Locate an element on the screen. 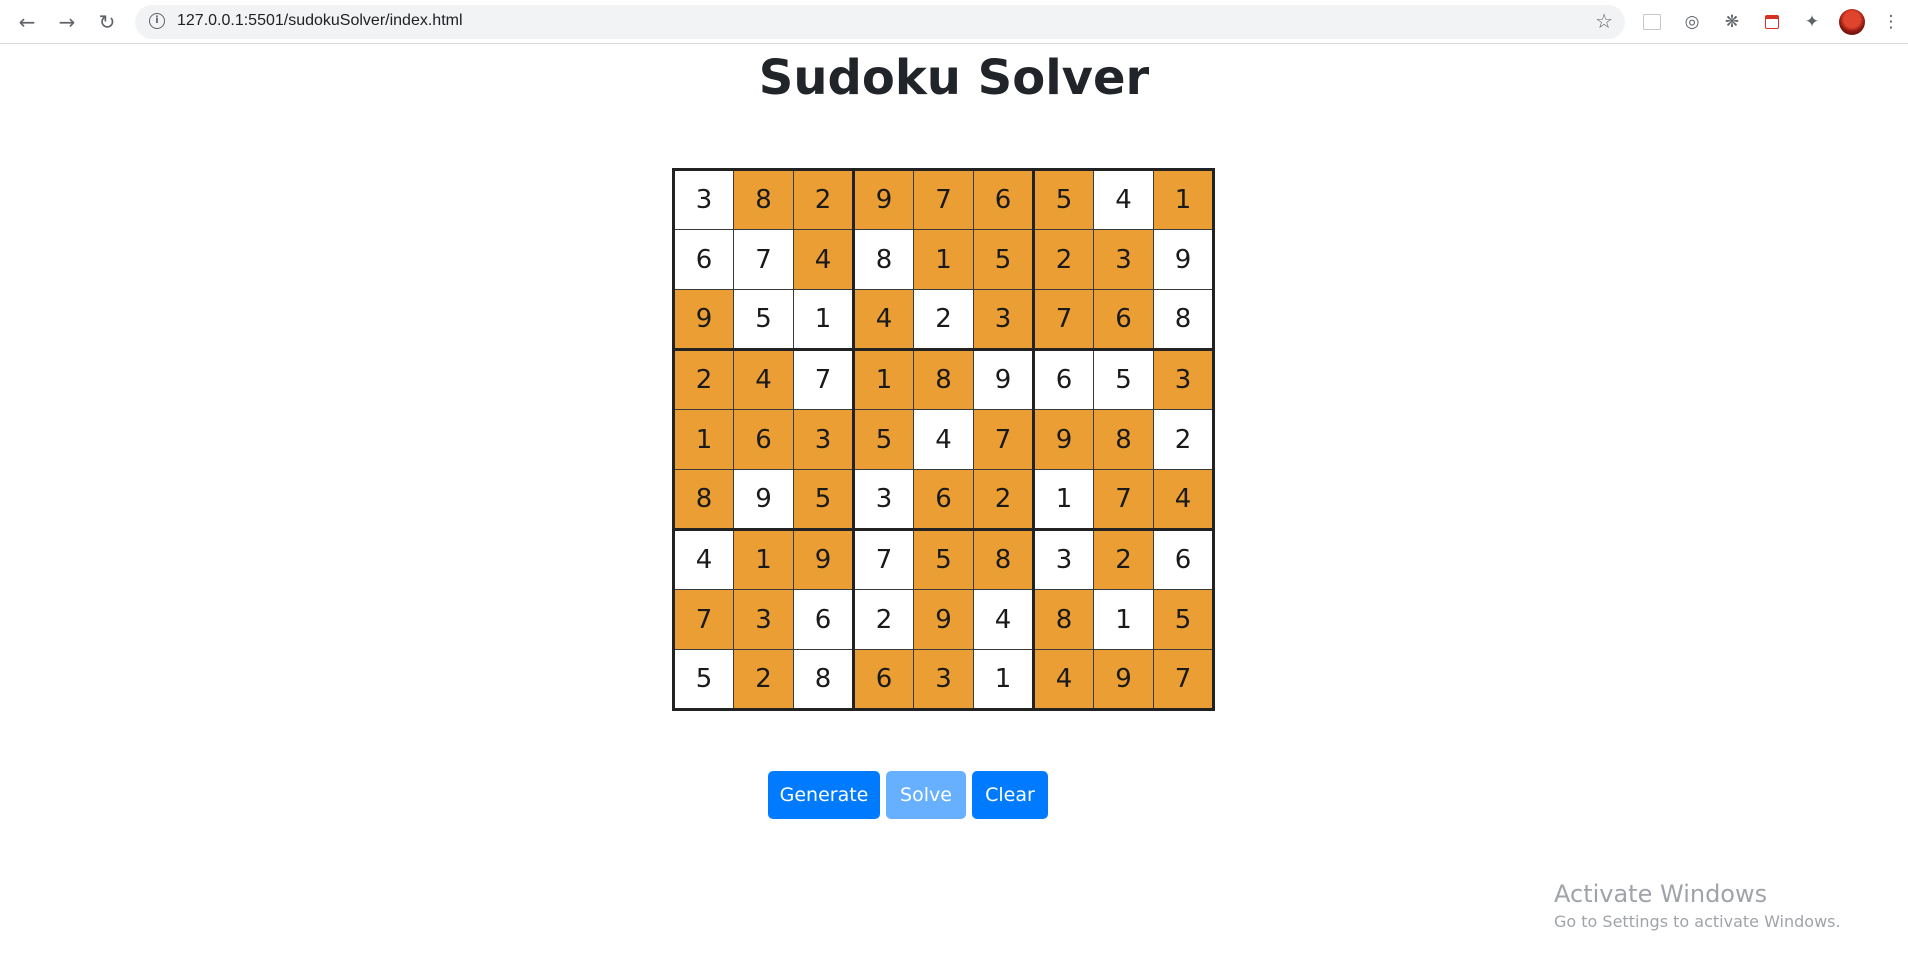 The image size is (1908, 959). address-url: 127.0.0.1:5501/sudokuSolver/index.html is located at coordinates (320, 21).